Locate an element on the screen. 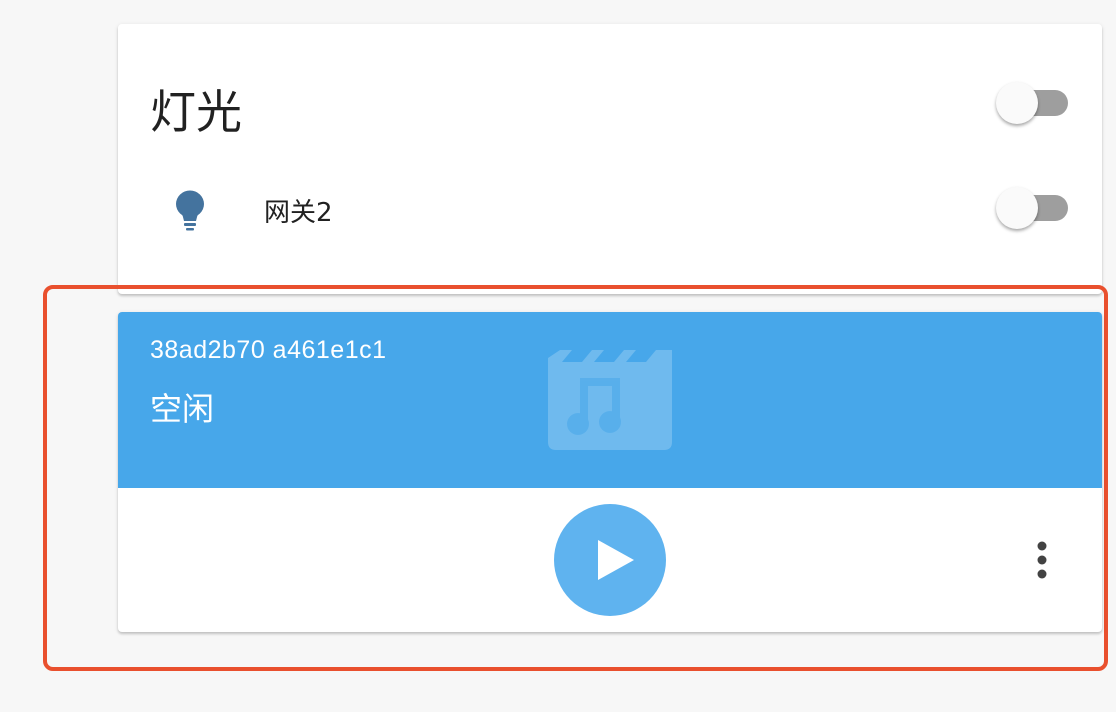 The width and height of the screenshot is (1116, 712). movie-music-icon is located at coordinates (610, 400).